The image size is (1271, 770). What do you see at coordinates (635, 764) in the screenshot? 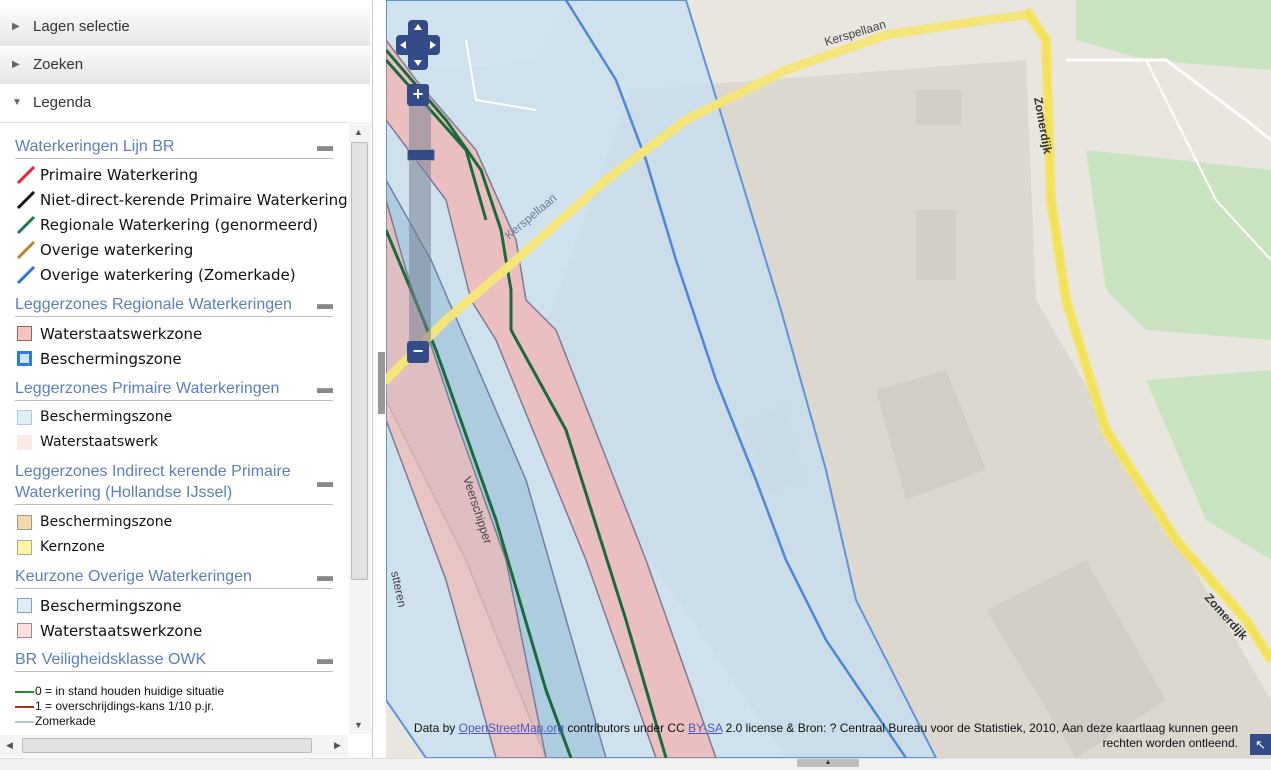
I see `bottom-bar` at bounding box center [635, 764].